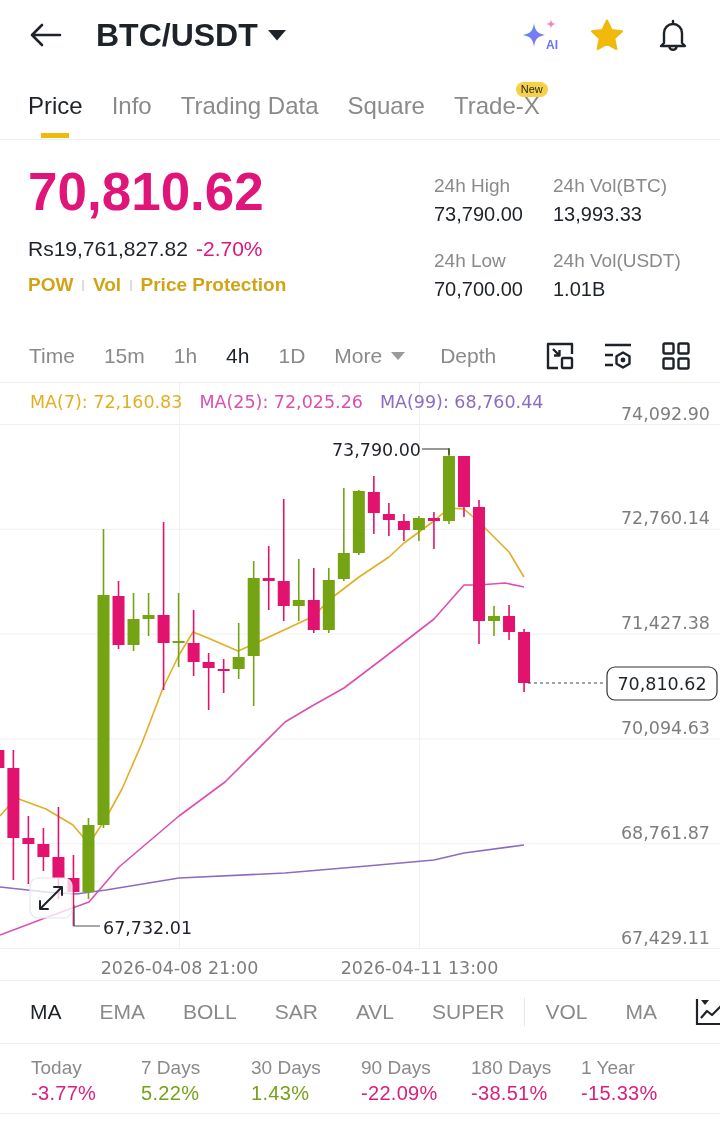 The height and width of the screenshot is (1124, 720). What do you see at coordinates (171, 1068) in the screenshot?
I see `period-label: 7 Days` at bounding box center [171, 1068].